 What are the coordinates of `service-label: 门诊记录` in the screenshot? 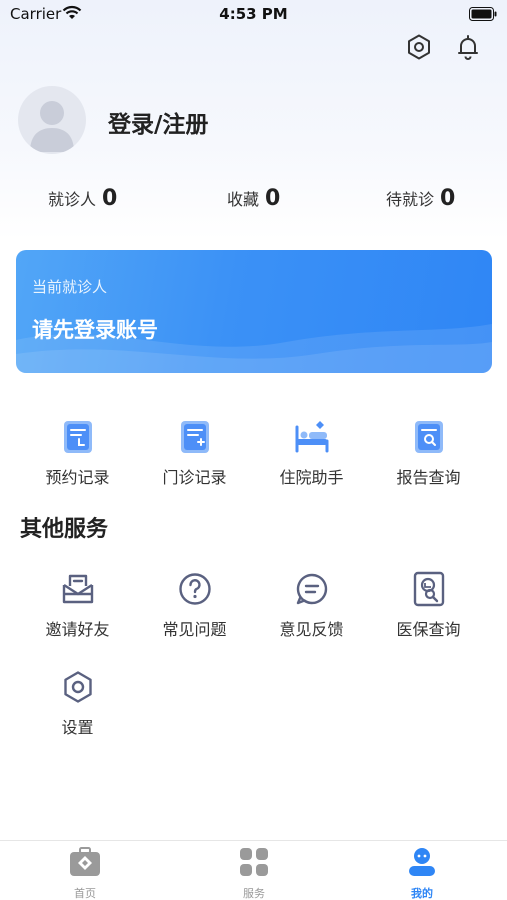 It's located at (194, 477).